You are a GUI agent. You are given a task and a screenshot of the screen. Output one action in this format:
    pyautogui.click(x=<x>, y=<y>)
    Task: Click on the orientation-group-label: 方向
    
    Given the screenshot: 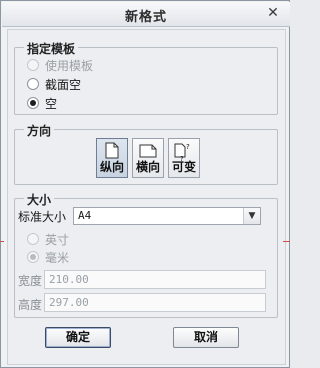 What is the action you would take?
    pyautogui.click(x=39, y=130)
    